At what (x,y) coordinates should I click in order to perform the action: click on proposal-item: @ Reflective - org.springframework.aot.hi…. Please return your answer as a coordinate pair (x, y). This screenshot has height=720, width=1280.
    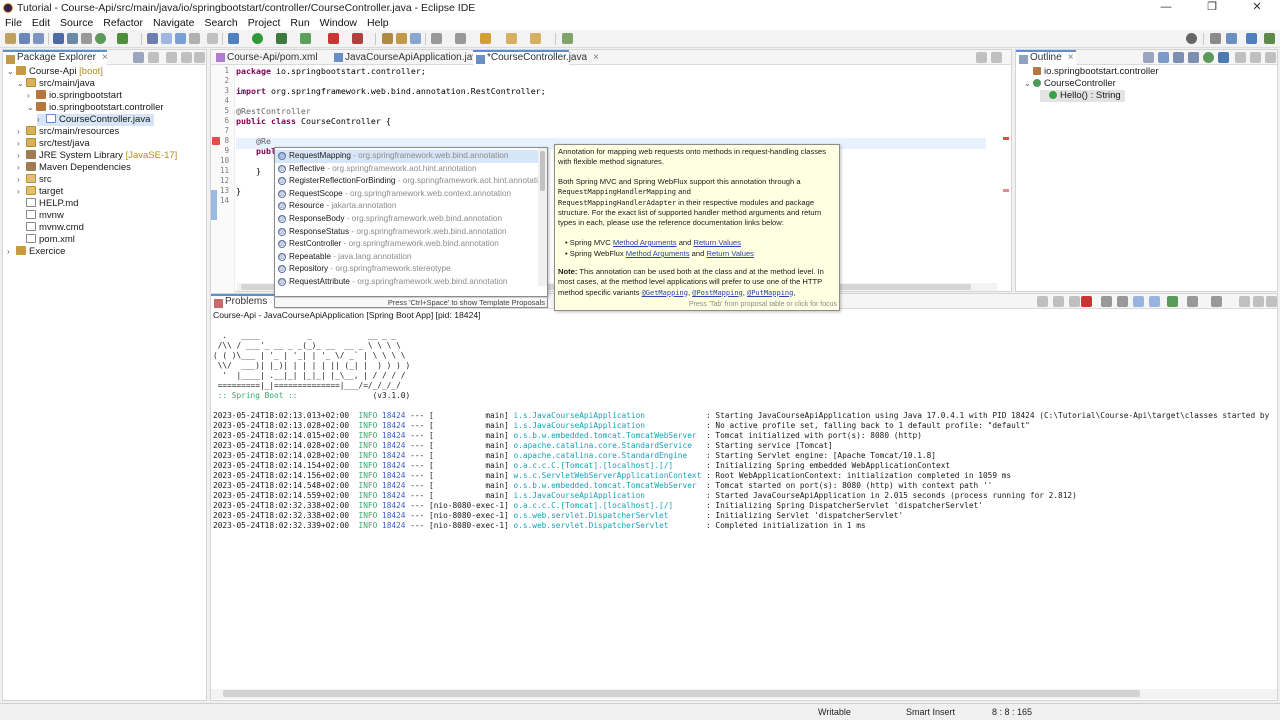
    Looking at the image, I should click on (407, 169).